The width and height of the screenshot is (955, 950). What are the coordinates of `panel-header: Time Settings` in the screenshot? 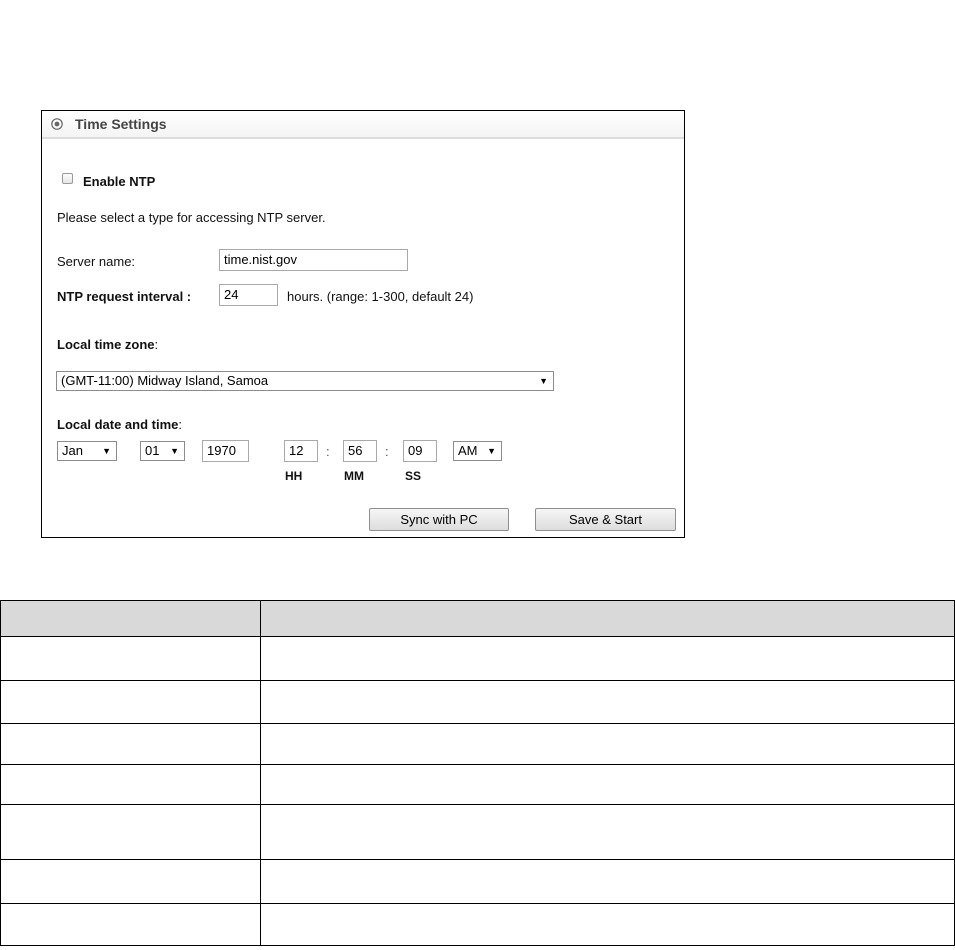 It's located at (363, 125).